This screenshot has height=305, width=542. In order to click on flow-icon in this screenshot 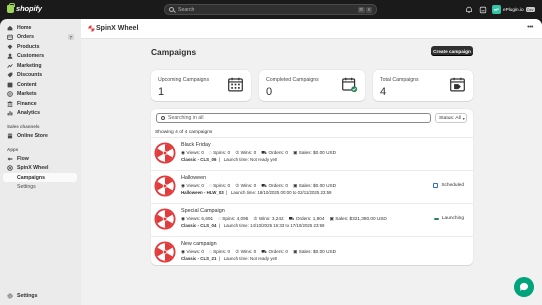, I will do `click(10, 159)`.